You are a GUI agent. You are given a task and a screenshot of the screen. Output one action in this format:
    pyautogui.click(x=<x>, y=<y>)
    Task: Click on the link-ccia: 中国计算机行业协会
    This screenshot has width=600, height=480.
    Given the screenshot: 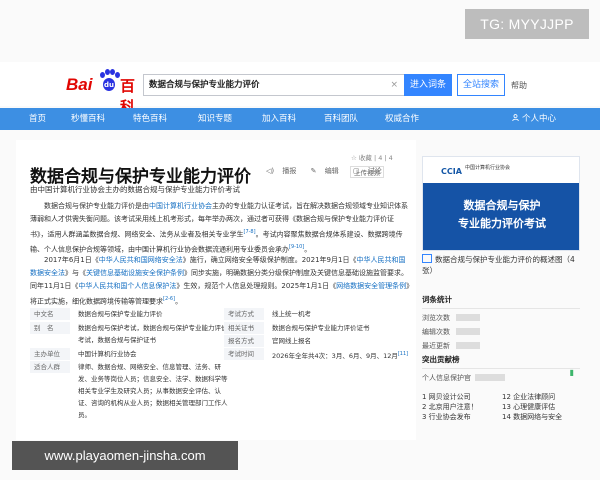 What is the action you would take?
    pyautogui.click(x=180, y=206)
    